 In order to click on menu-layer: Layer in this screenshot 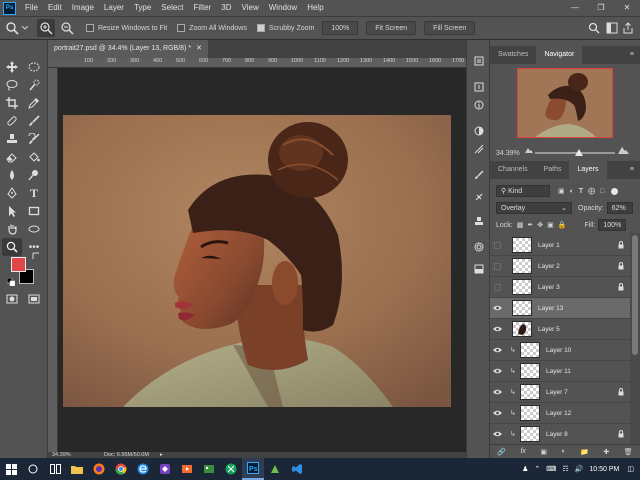, I will do `click(114, 8)`.